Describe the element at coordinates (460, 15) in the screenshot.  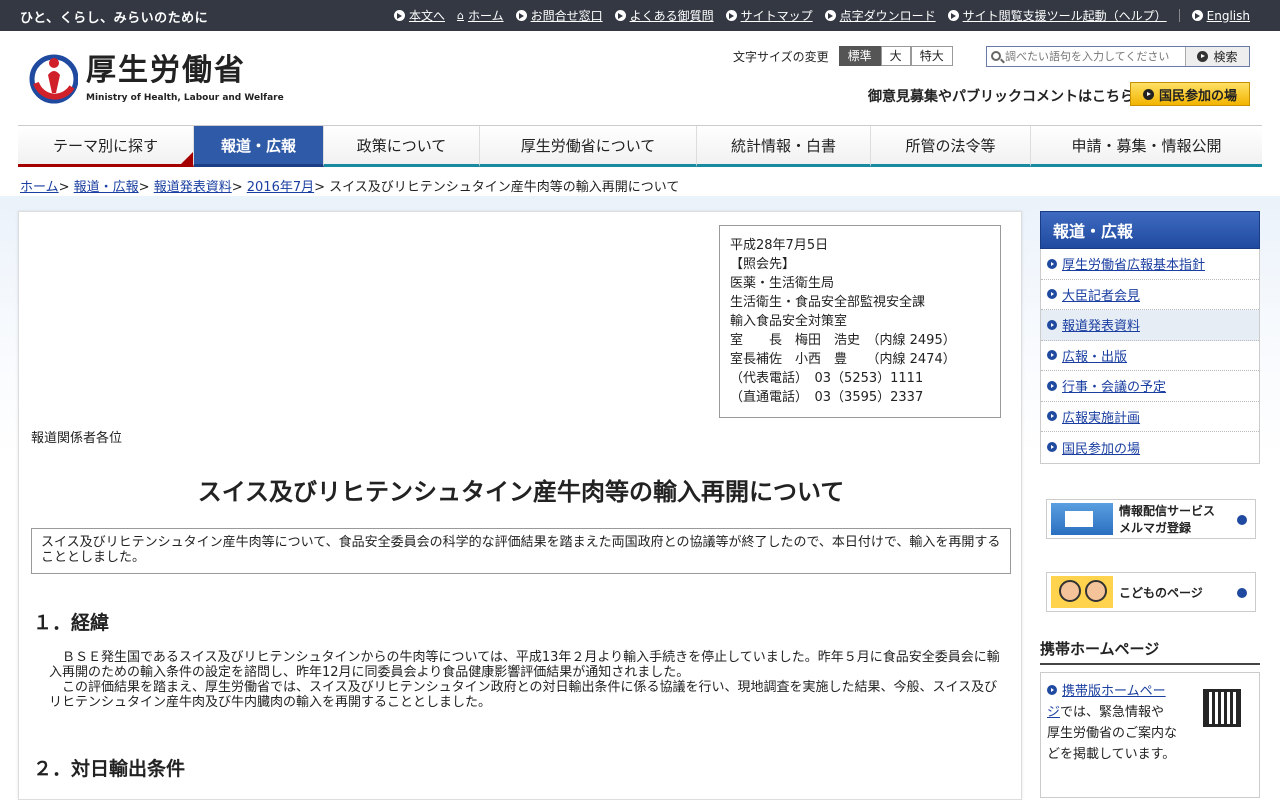
I see `home-icon: ⌂` at that location.